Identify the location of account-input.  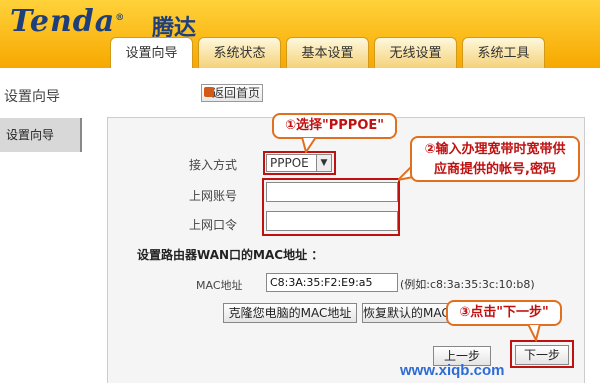
(332, 192).